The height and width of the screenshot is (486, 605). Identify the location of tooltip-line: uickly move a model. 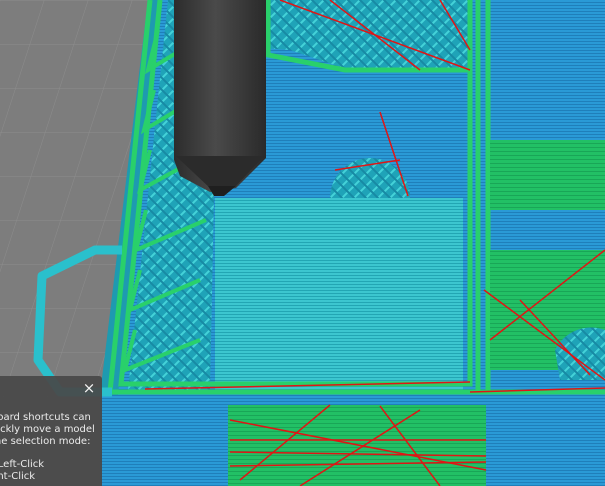
(47, 429).